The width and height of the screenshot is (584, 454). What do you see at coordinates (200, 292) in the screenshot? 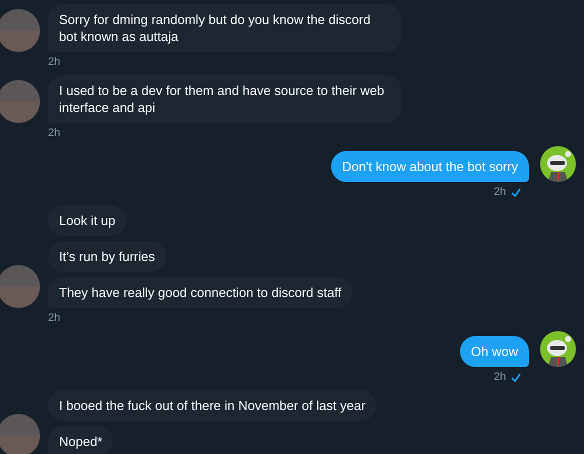
I see `message-bubble: They have really good connection to discord staff` at bounding box center [200, 292].